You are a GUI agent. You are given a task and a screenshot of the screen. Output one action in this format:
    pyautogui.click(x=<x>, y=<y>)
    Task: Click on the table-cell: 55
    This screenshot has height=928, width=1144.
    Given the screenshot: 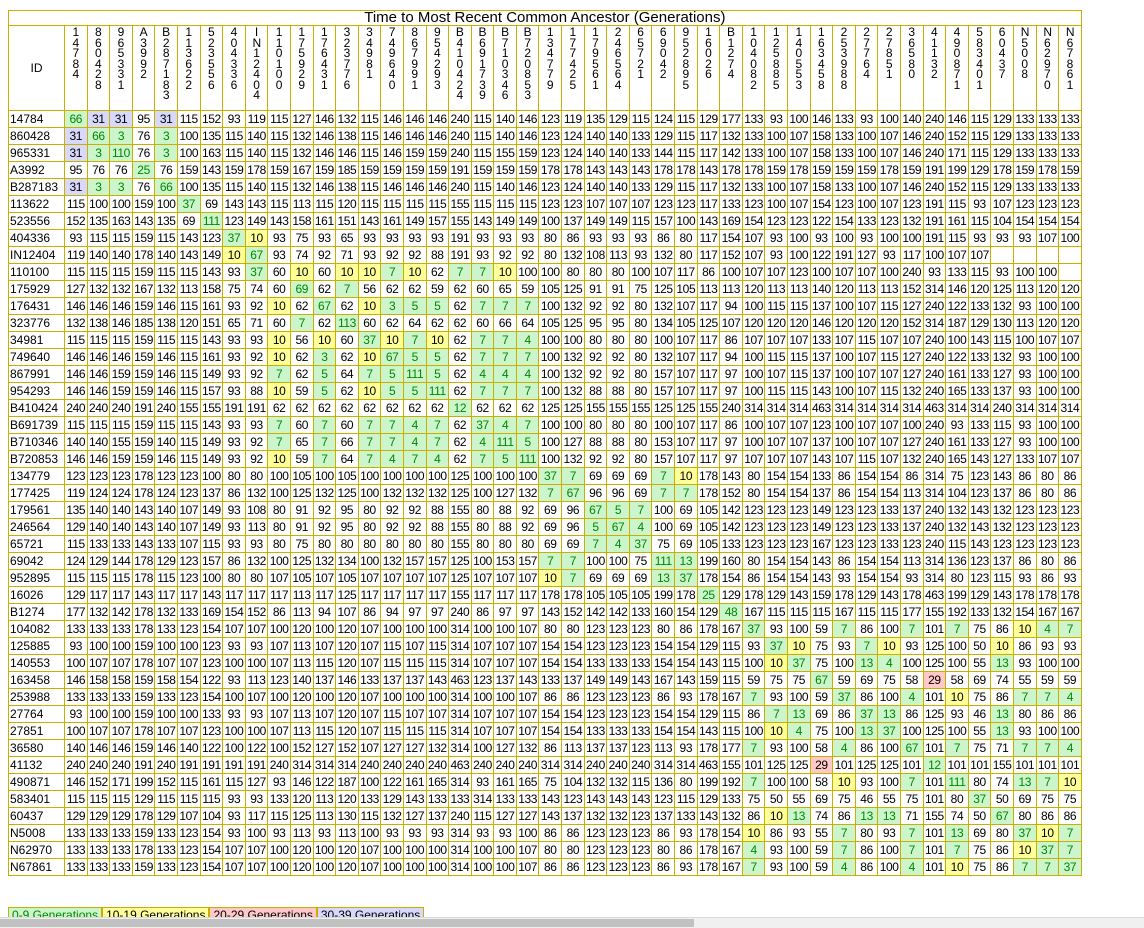 What is the action you would take?
    pyautogui.click(x=821, y=833)
    